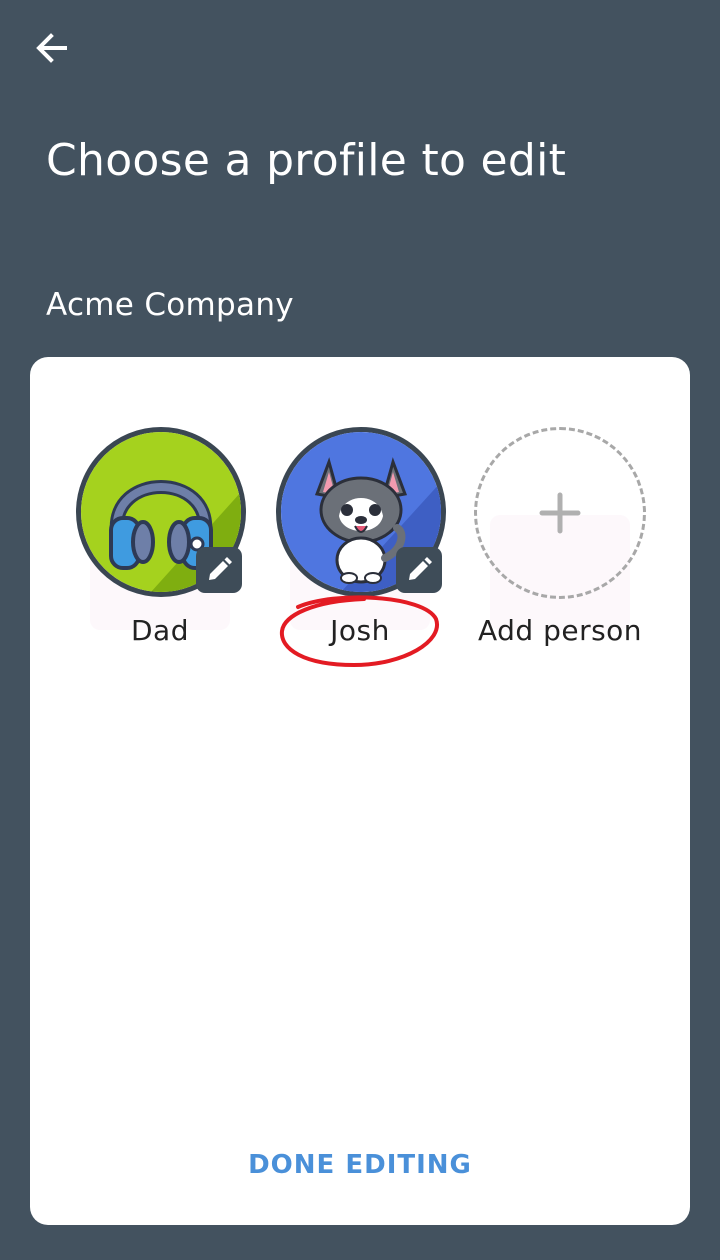  I want to click on profile-josh: Josh, so click(360, 545).